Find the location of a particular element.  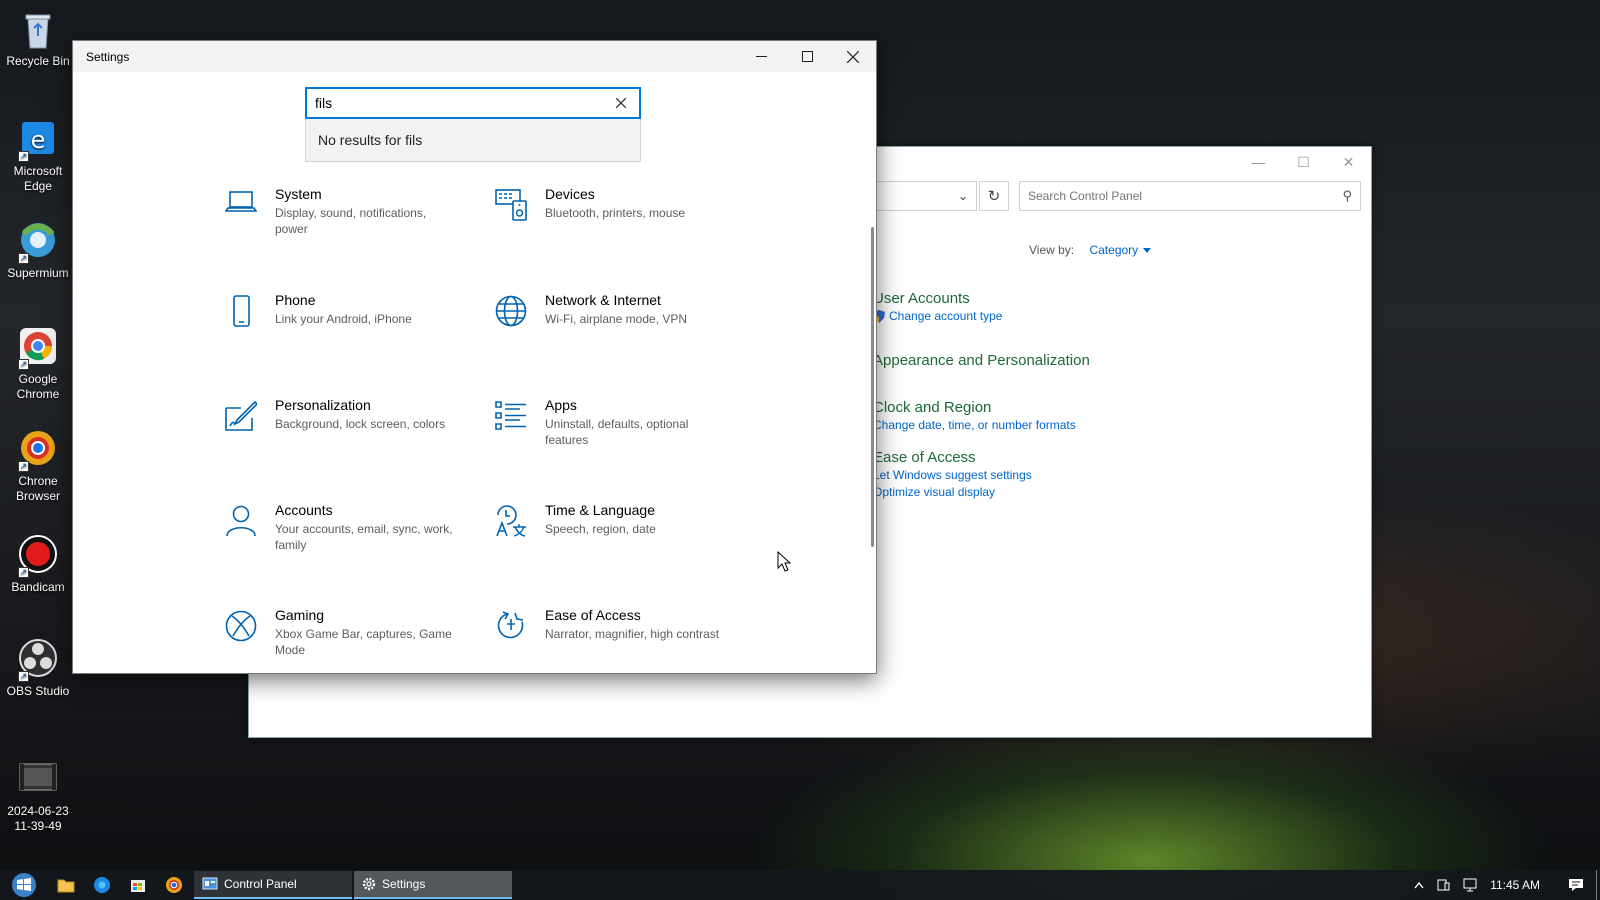

minimize-button: — is located at coordinates (1258, 162).